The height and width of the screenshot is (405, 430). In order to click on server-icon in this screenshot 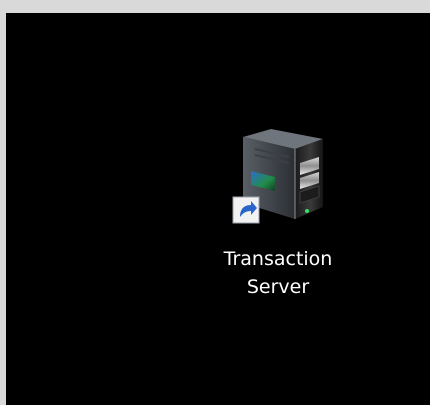, I will do `click(281, 181)`.